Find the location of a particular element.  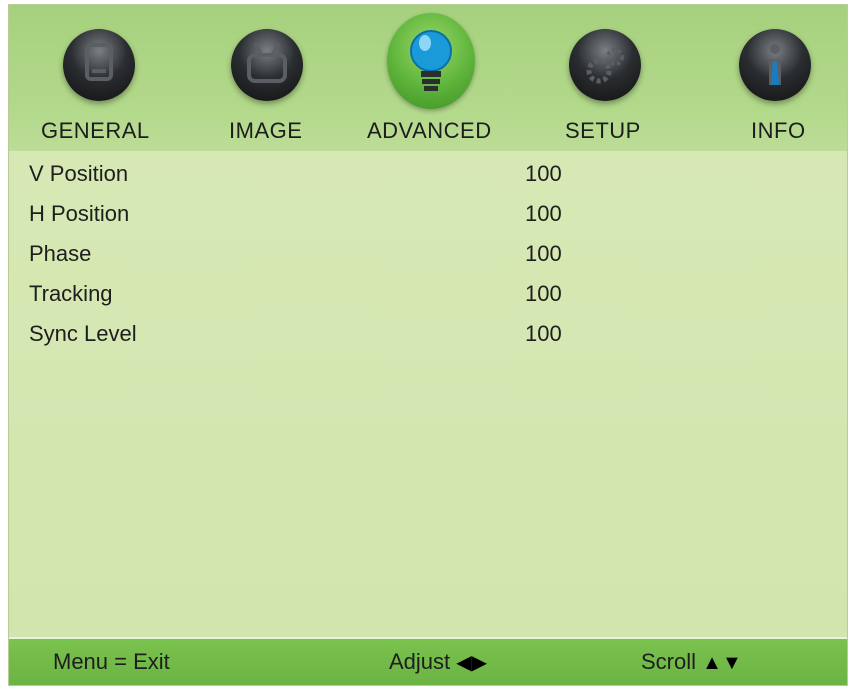

tab-setup-label: SETUP is located at coordinates (603, 130).